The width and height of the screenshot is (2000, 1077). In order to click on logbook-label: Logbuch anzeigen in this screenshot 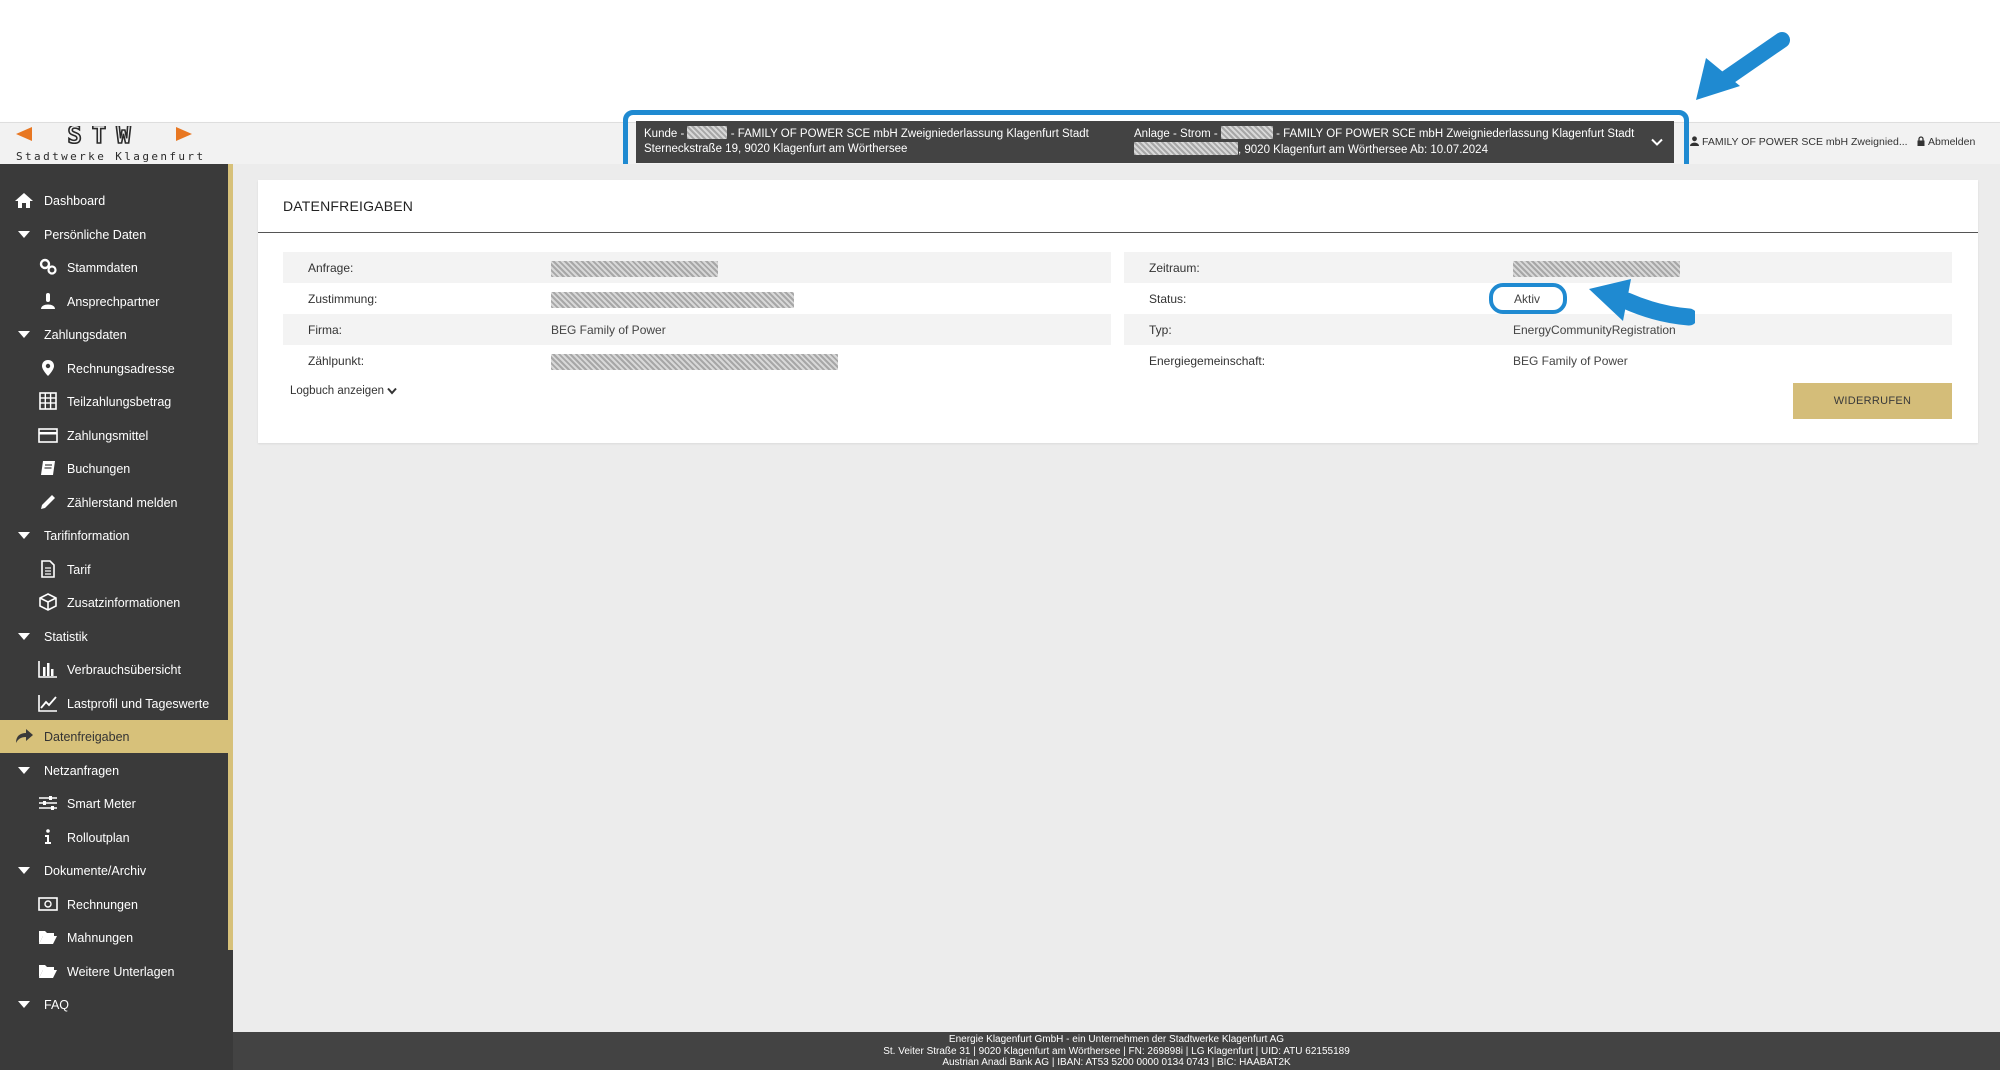, I will do `click(337, 391)`.